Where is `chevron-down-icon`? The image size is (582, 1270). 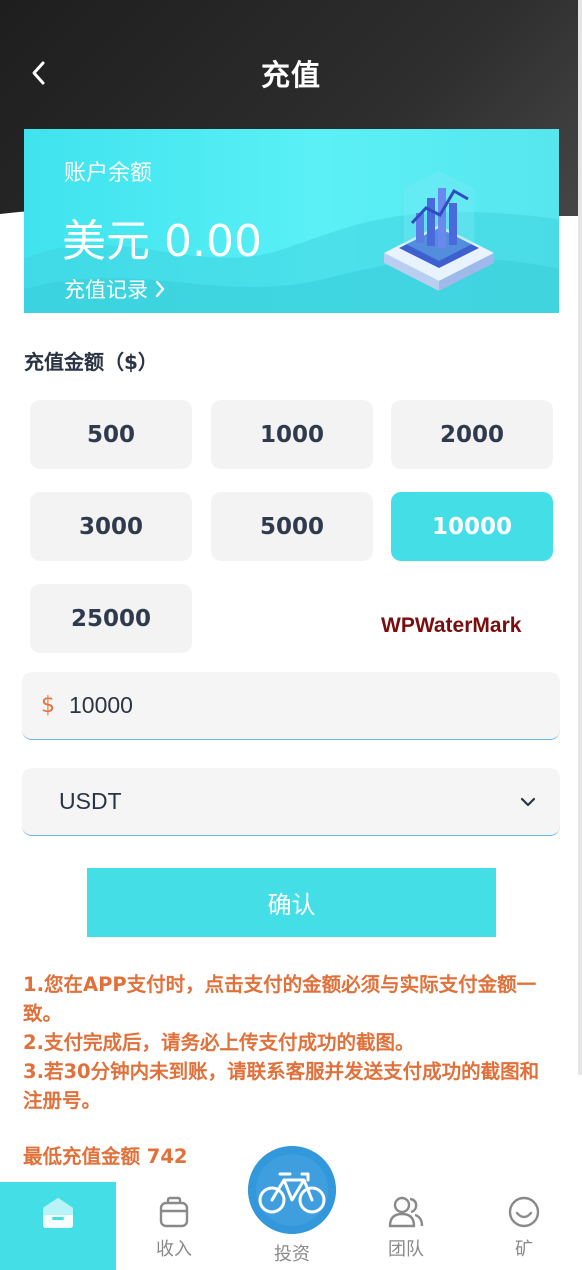
chevron-down-icon is located at coordinates (528, 802).